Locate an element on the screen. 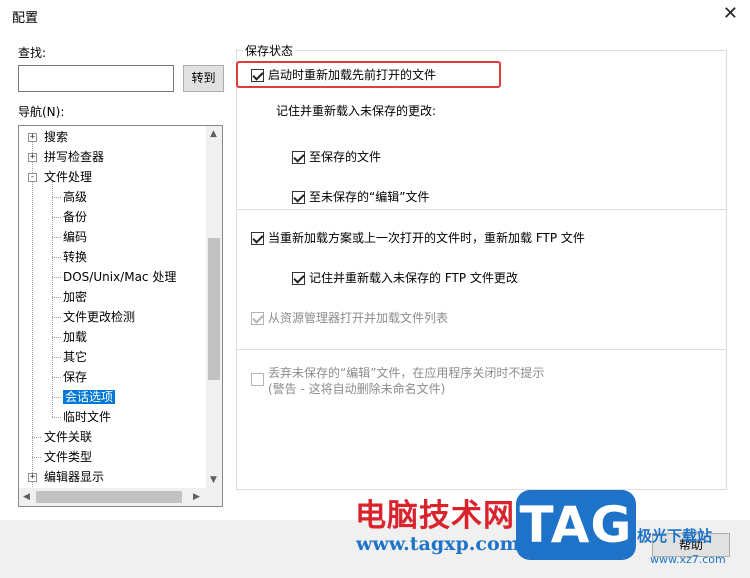 The image size is (750, 578). find-input-field is located at coordinates (96, 78).